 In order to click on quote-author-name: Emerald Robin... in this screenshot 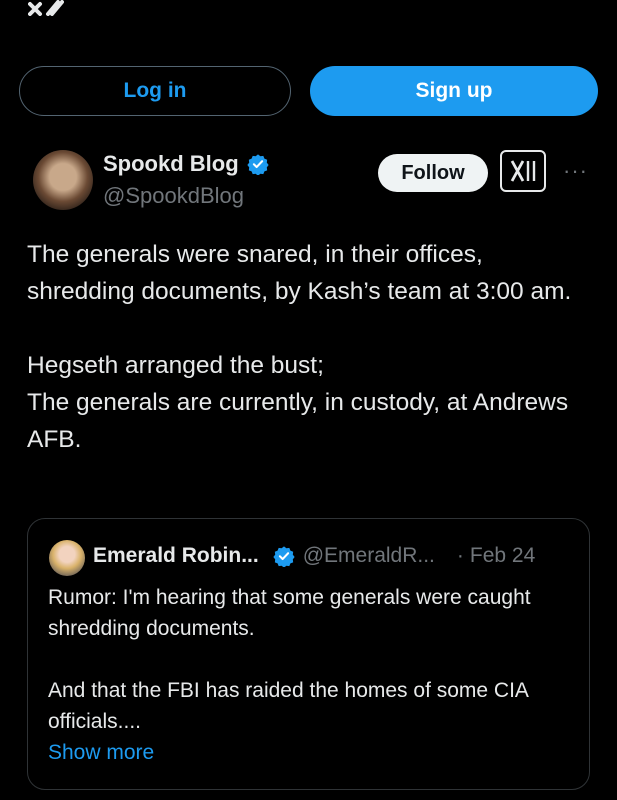, I will do `click(176, 556)`.